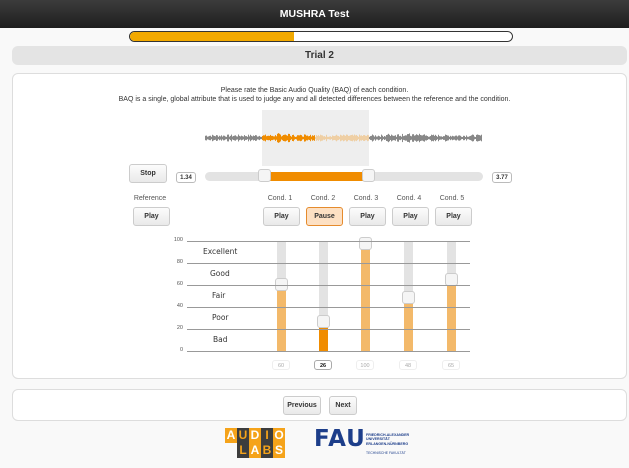 Image resolution: width=629 pixels, height=468 pixels. Describe the element at coordinates (408, 365) in the screenshot. I see `rating-value-box: 48` at that location.